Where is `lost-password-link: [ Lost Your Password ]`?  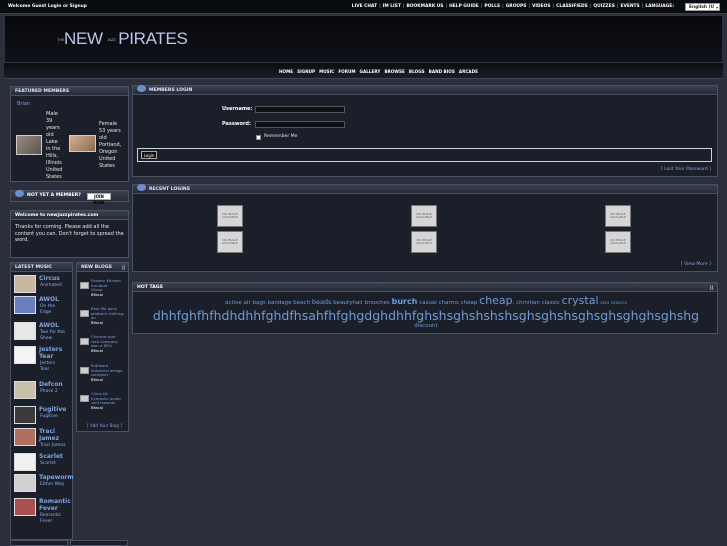
lost-password-link: [ Lost Your Password ] is located at coordinates (686, 169).